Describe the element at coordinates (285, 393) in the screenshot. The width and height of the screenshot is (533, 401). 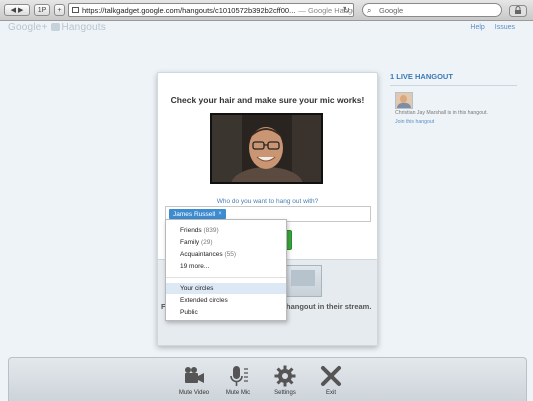
I see `settings-label: Settings` at that location.